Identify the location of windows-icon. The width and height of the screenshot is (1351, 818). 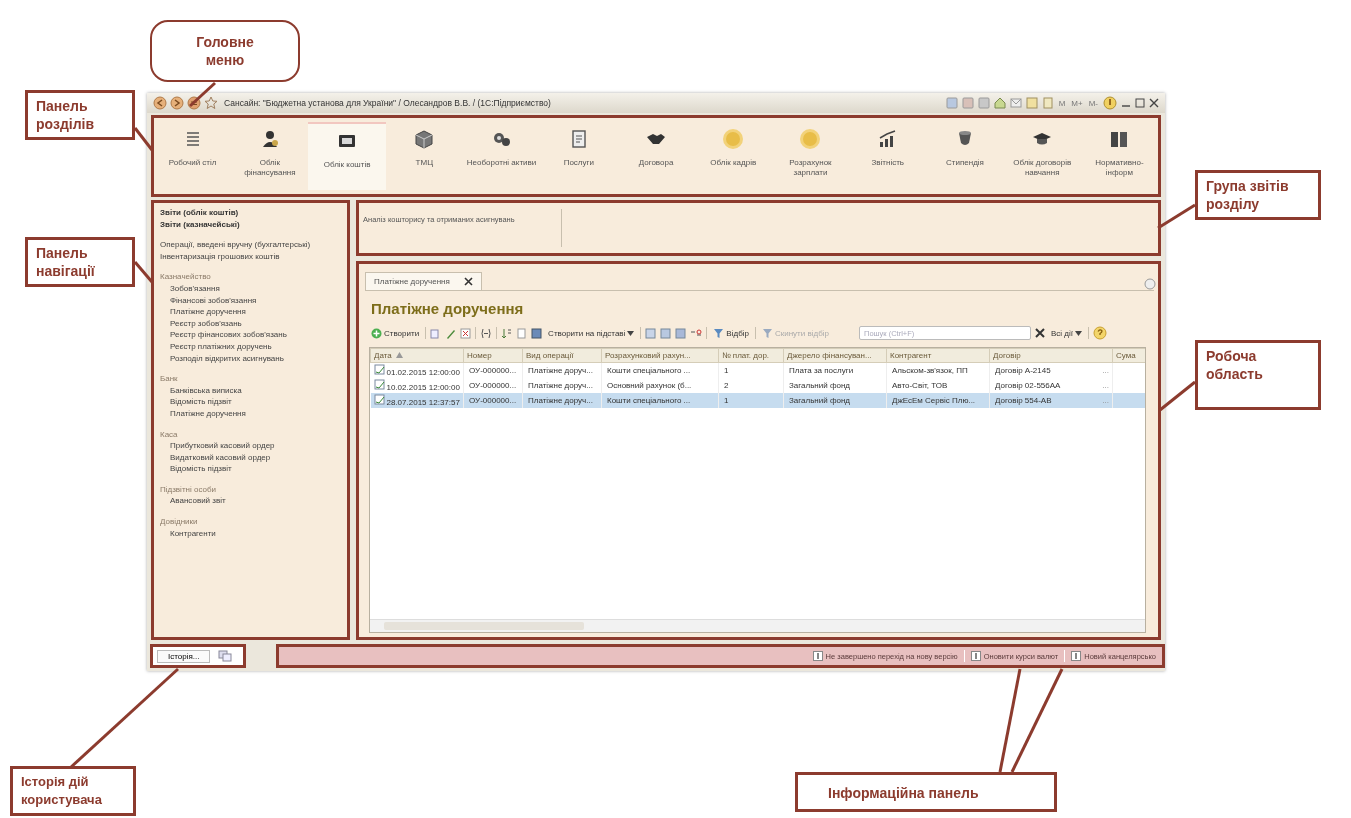
(225, 656).